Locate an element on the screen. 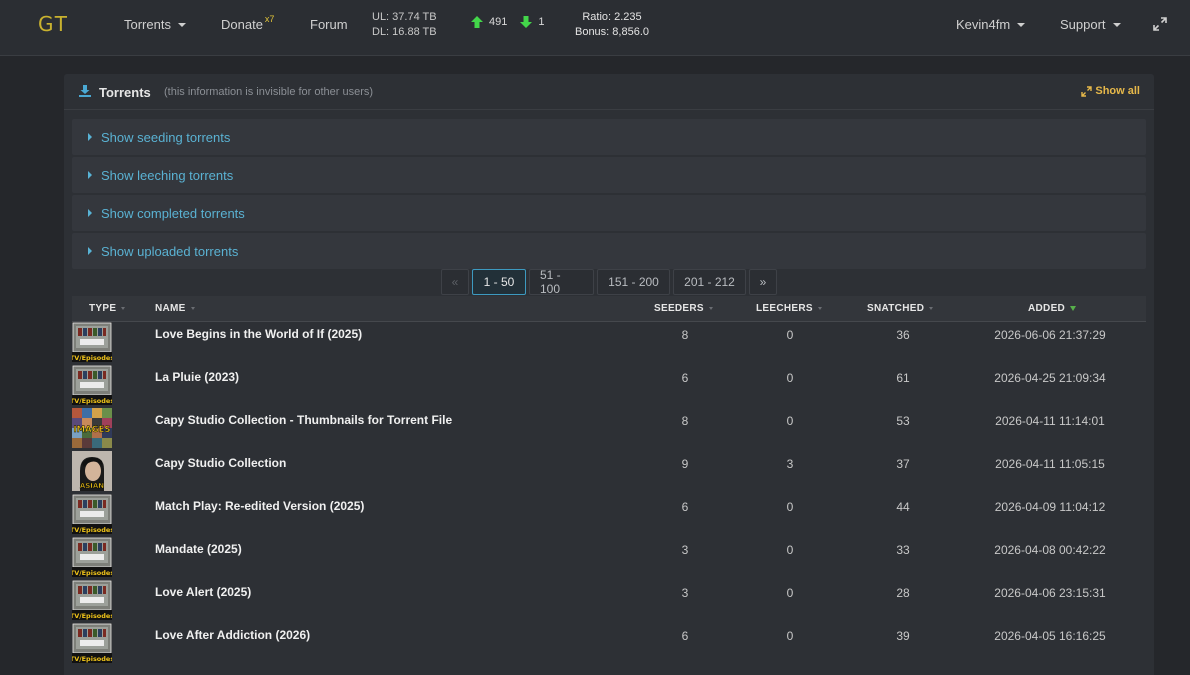 This screenshot has width=1190, height=675. added-date: 2026-04-06 23:15:31 is located at coordinates (1050, 593).